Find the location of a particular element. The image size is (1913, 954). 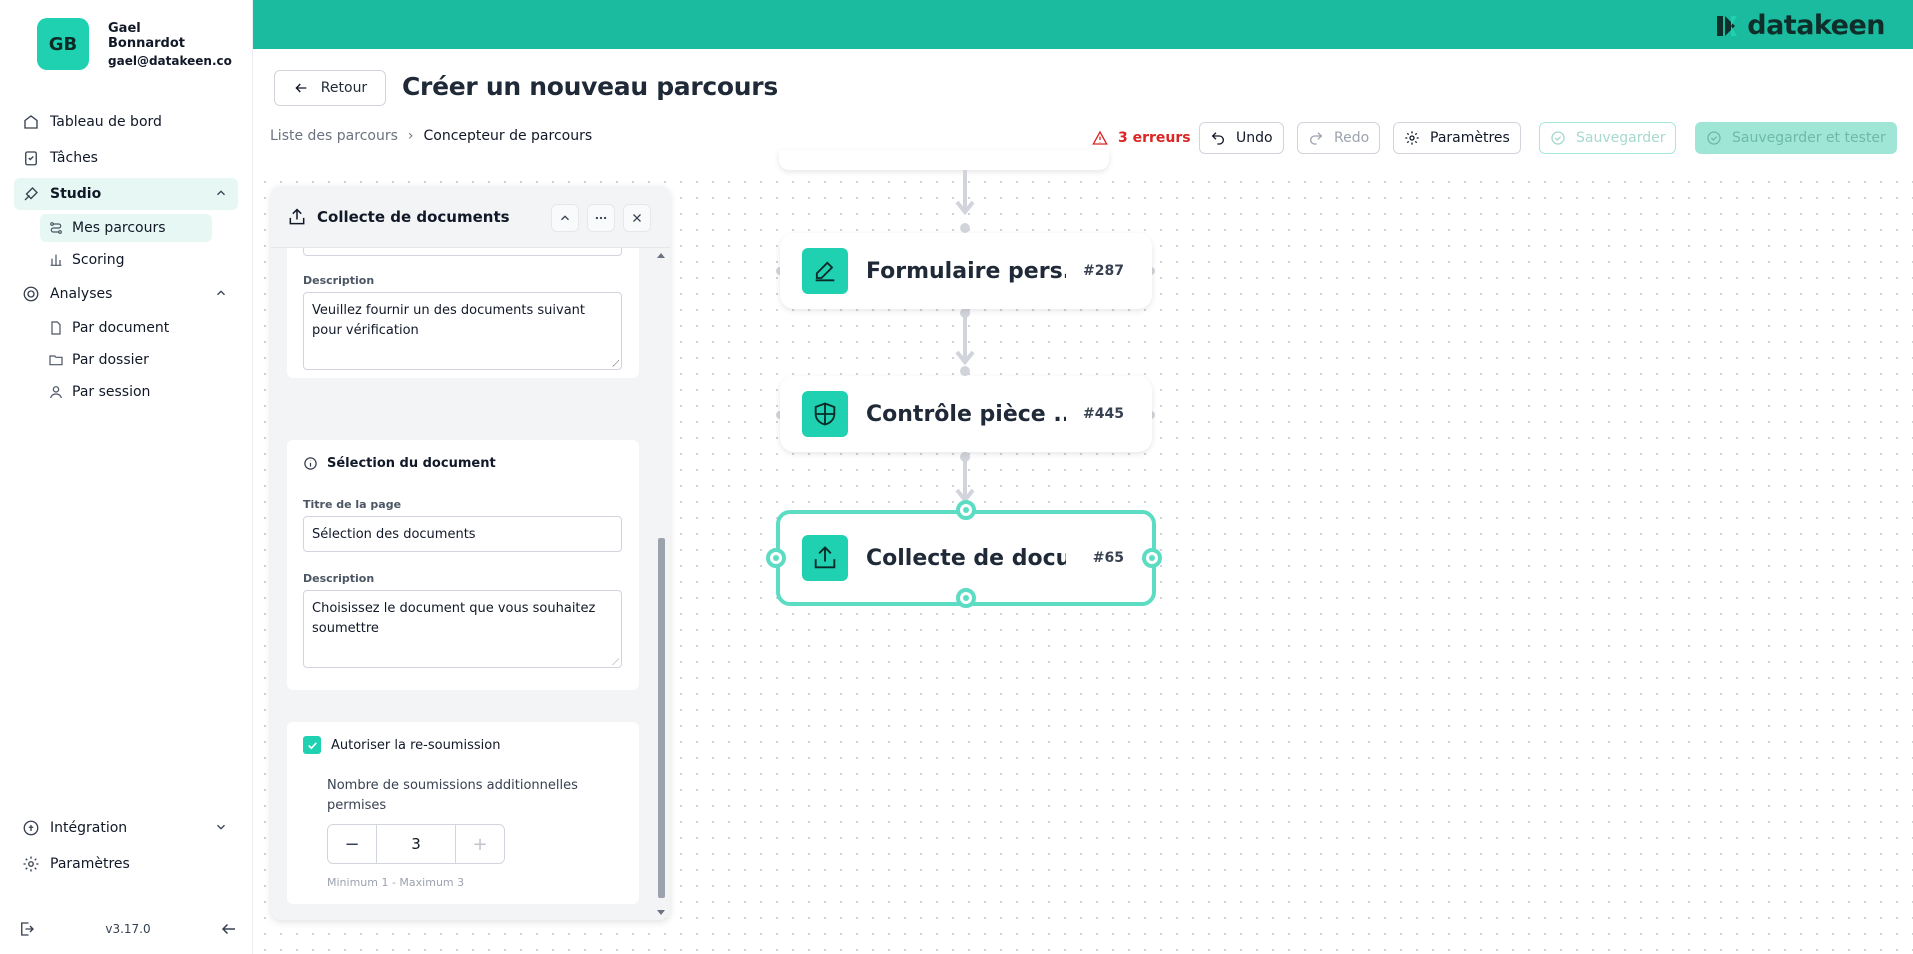

user-profile: GB Gael Bonnardot gael@datakeen.co is located at coordinates (134, 44).